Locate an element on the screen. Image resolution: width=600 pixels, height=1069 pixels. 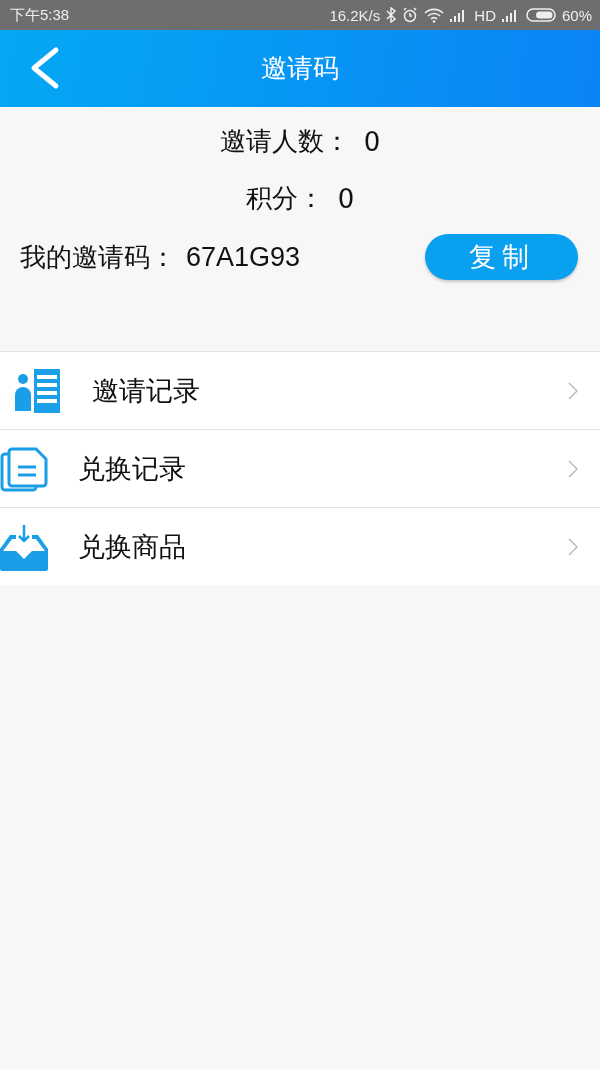
menu-item: 兑换记录 is located at coordinates (300, 468).